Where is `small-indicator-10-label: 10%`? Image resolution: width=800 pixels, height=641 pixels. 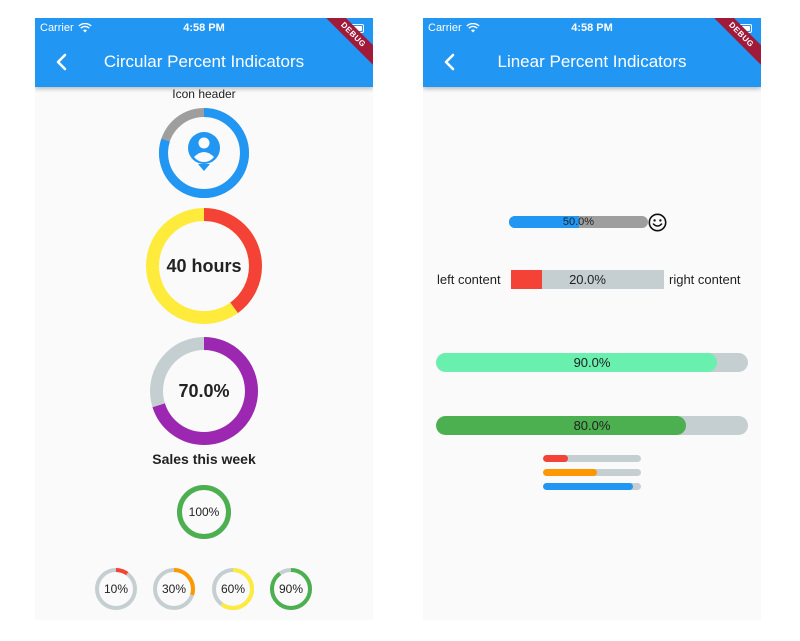
small-indicator-10-label: 10% is located at coordinates (116, 589).